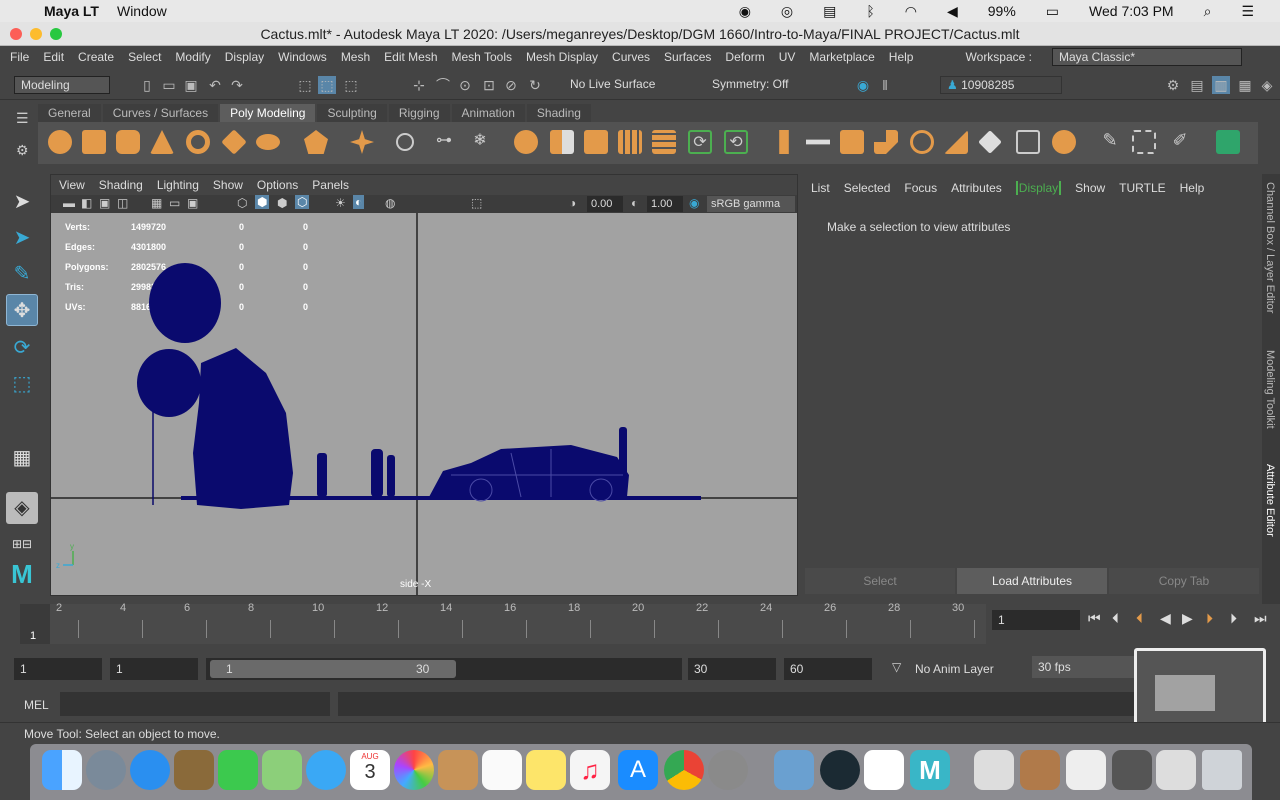 This screenshot has width=1280, height=800. Describe the element at coordinates (841, 57) in the screenshot. I see `menu-marketplace: Marketplace` at that location.